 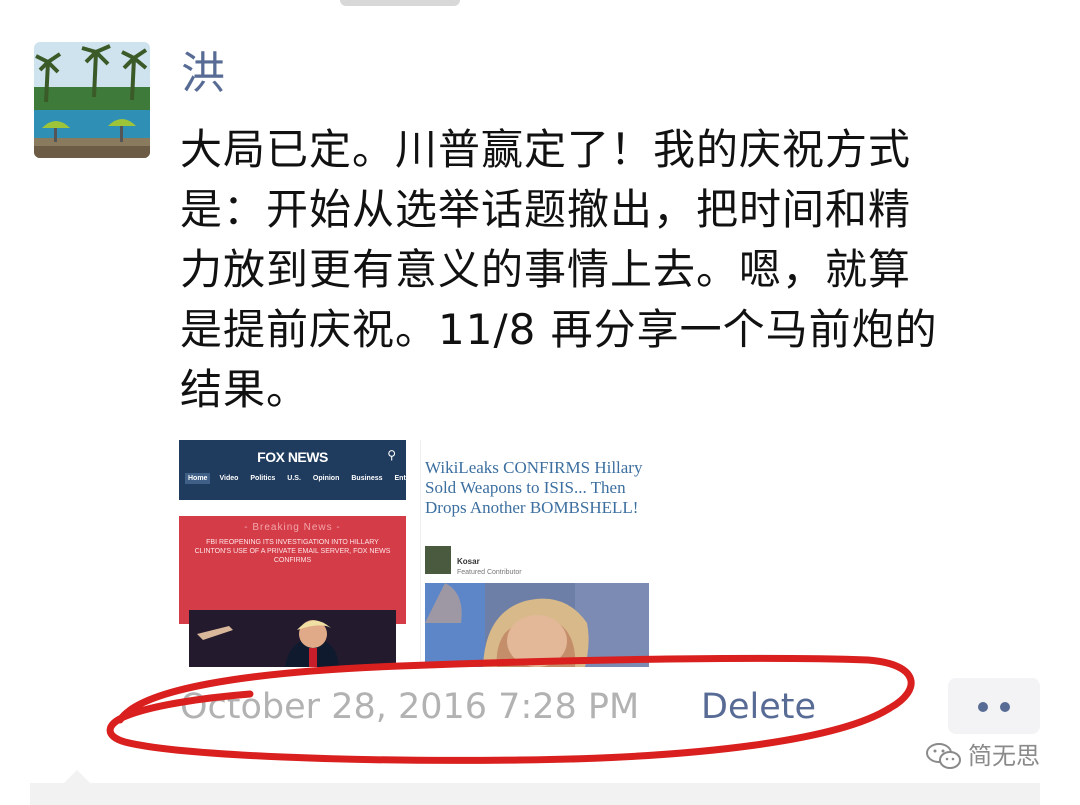 I want to click on post-text-line: 结果。, so click(x=245, y=389).